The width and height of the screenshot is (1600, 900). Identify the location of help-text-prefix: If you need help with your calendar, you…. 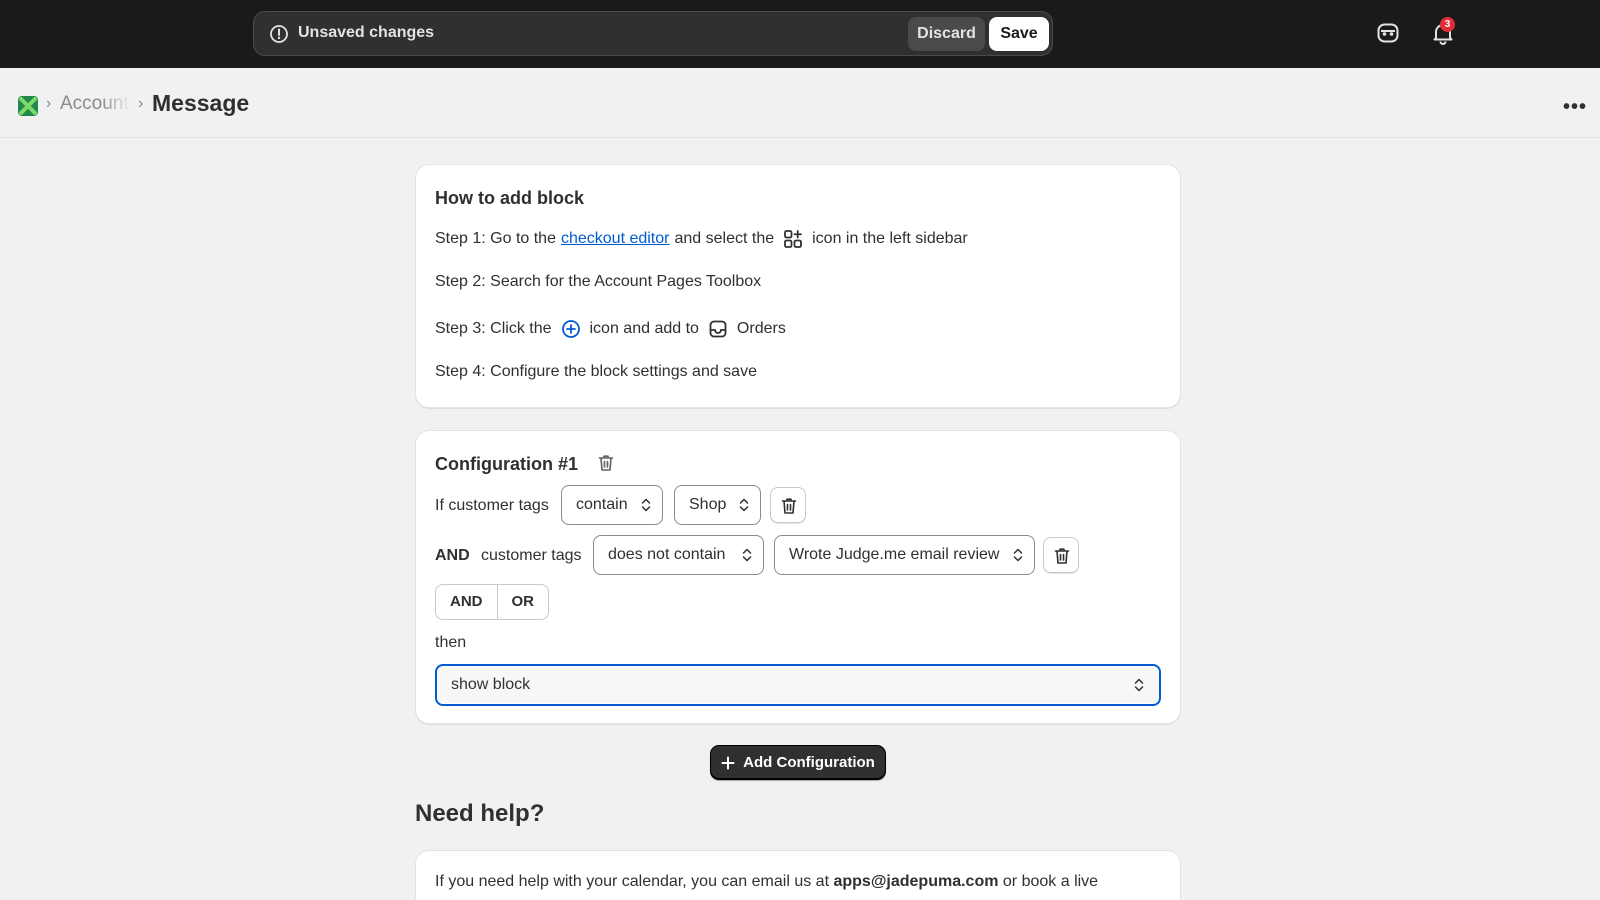
(632, 881).